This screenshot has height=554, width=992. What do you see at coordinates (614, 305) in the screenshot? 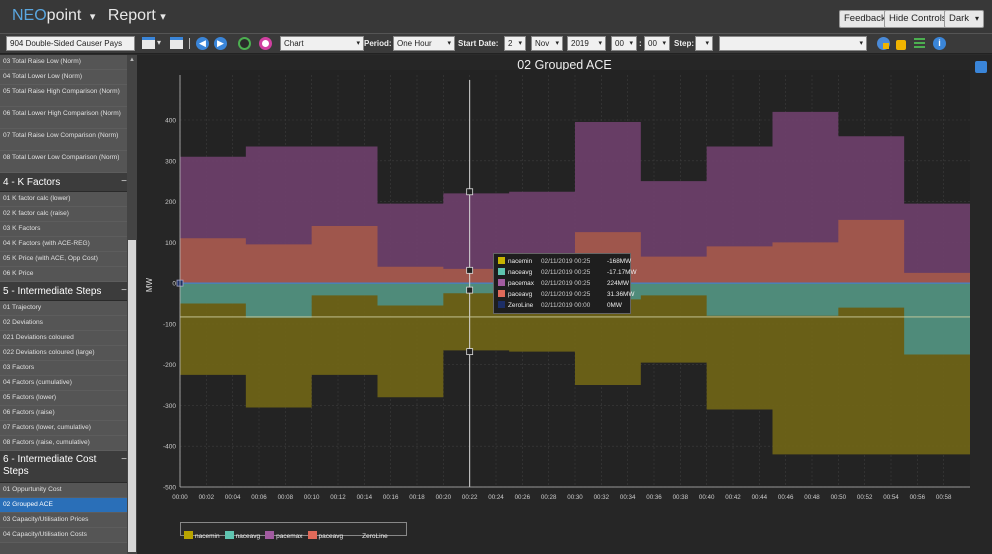
I see `tooltip-value: 0MW` at bounding box center [614, 305].